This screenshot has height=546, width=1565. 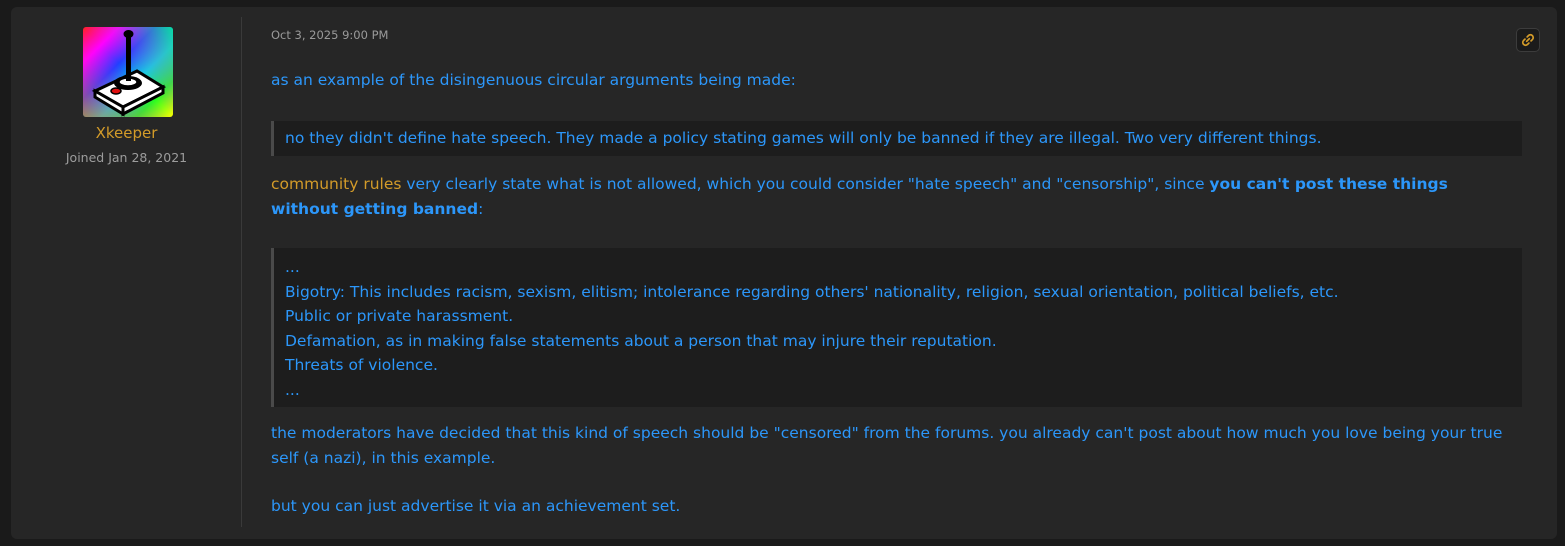 What do you see at coordinates (126, 133) in the screenshot?
I see `author-name: Xkeeper` at bounding box center [126, 133].